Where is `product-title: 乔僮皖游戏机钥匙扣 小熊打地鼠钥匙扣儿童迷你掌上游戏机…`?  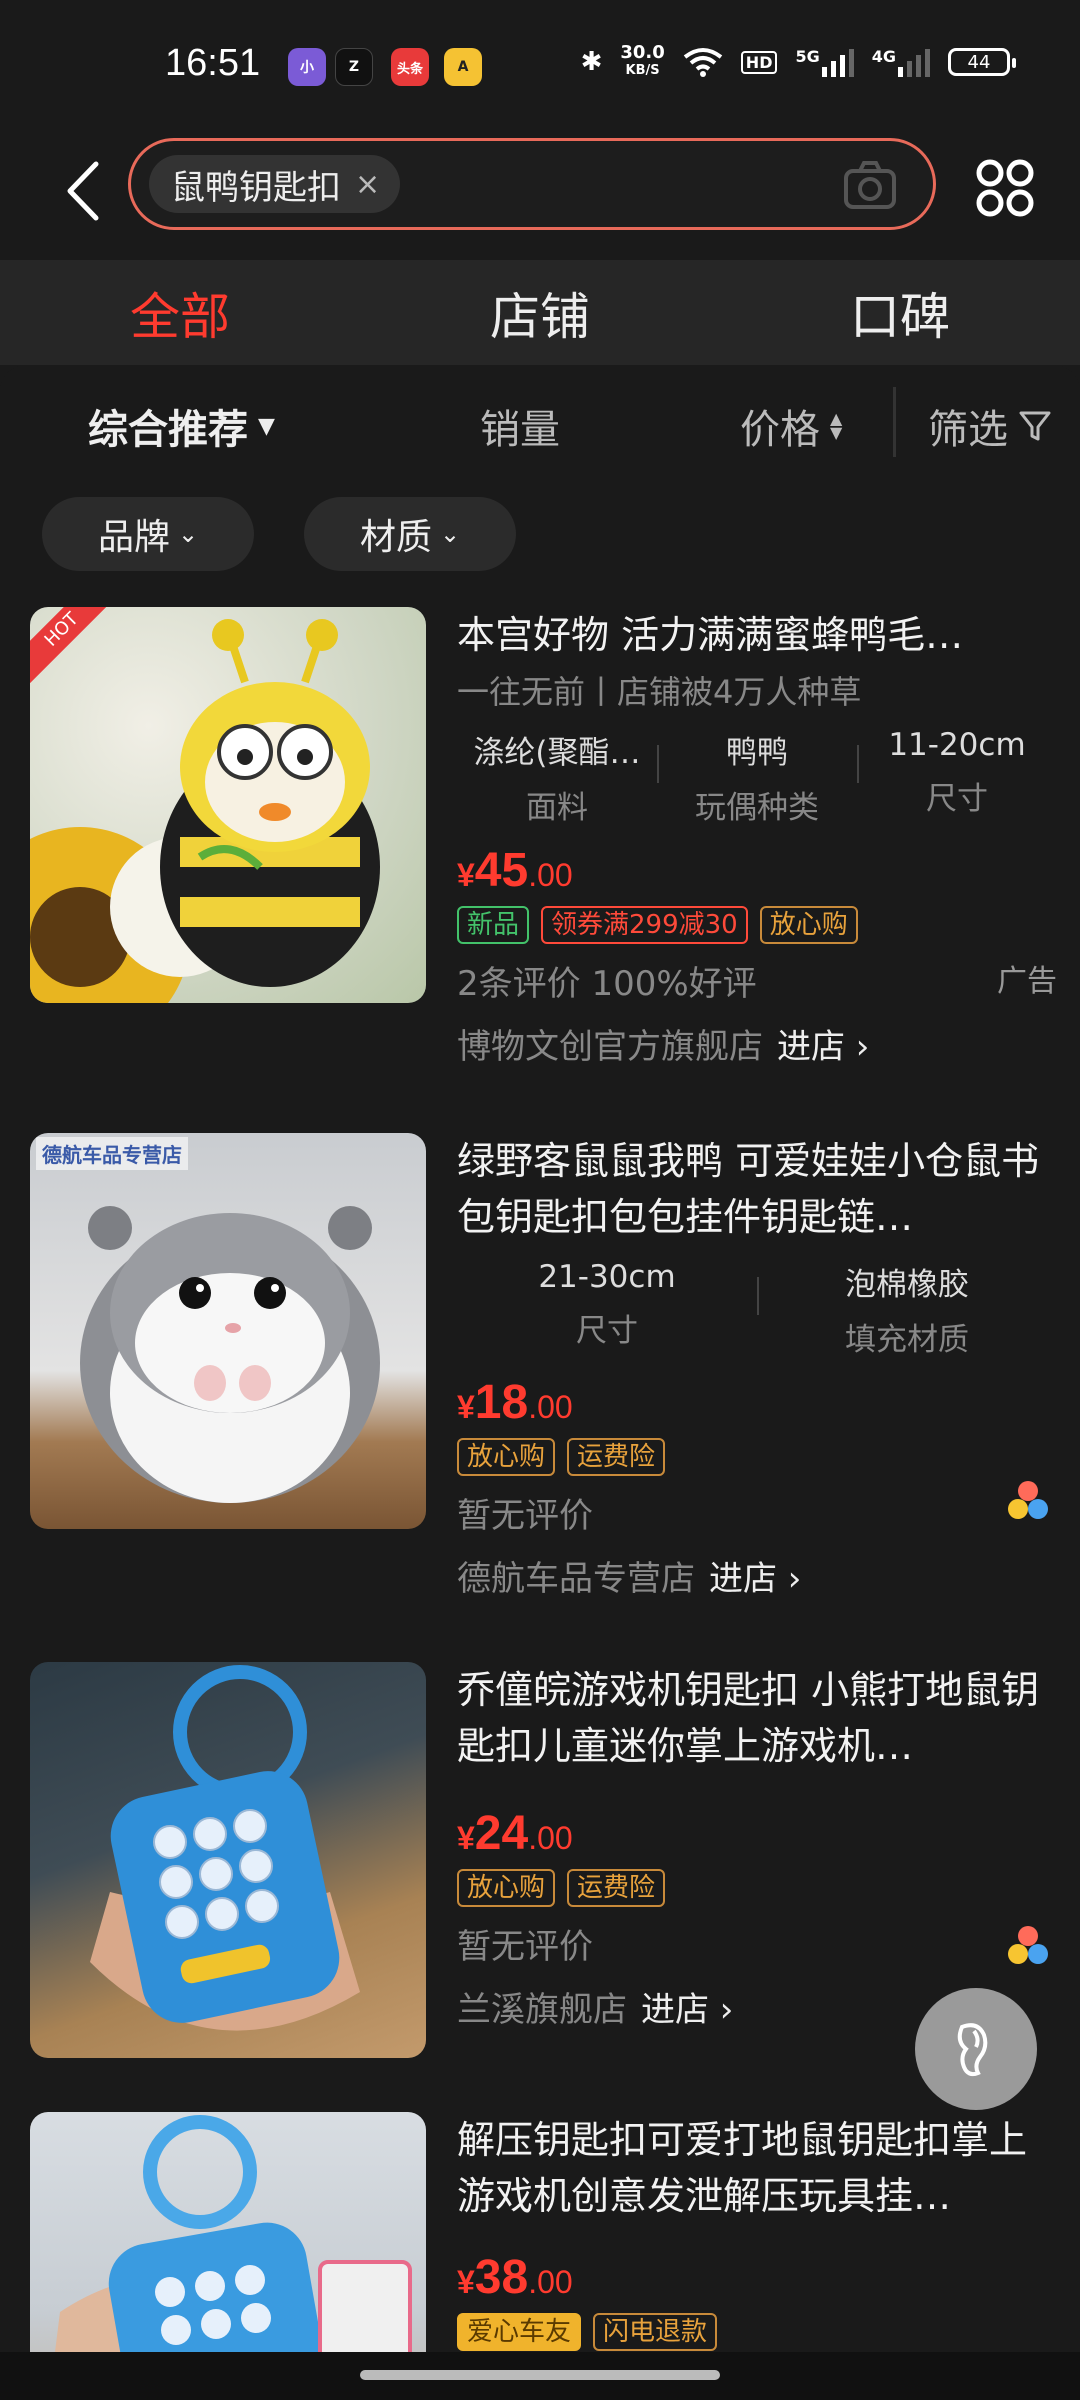
product-title: 乔僮皖游戏机钥匙扣 小熊打地鼠钥匙扣儿童迷你掌上游戏机… is located at coordinates (757, 1718).